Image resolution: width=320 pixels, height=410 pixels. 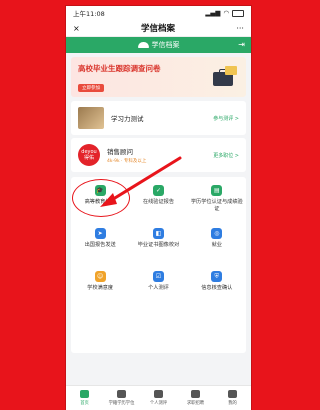 I want to click on grid-item-online-report: ✓ 在线验证报告, so click(x=158, y=202).